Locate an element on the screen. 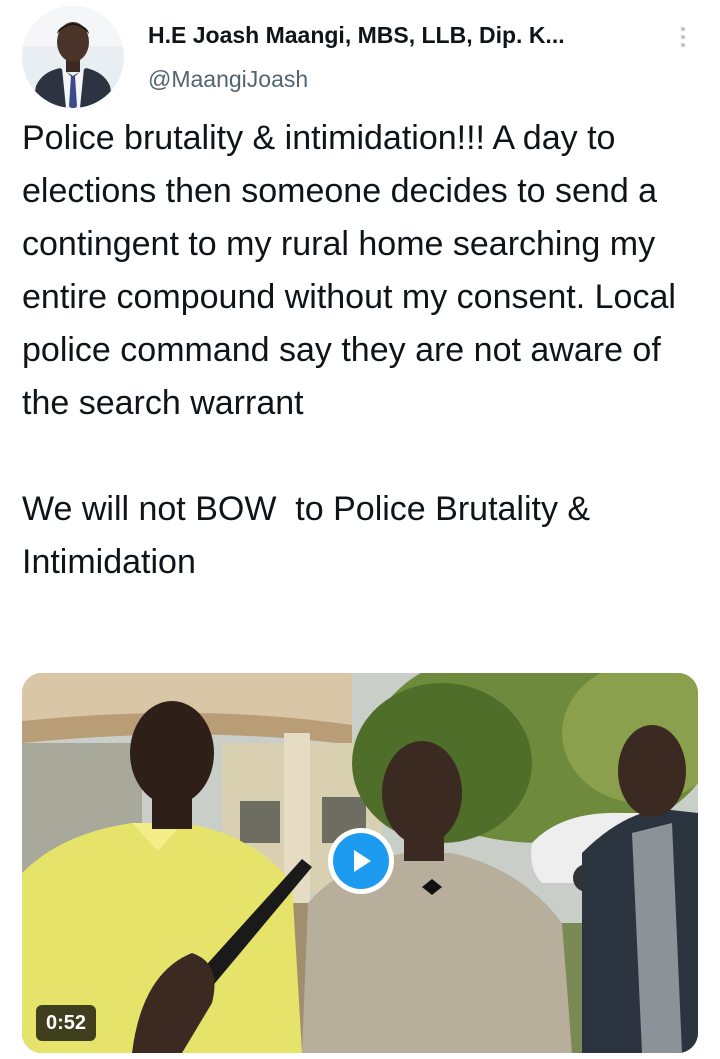 The height and width of the screenshot is (1059, 720). video-duration-badge: 0:52 is located at coordinates (66, 1023).